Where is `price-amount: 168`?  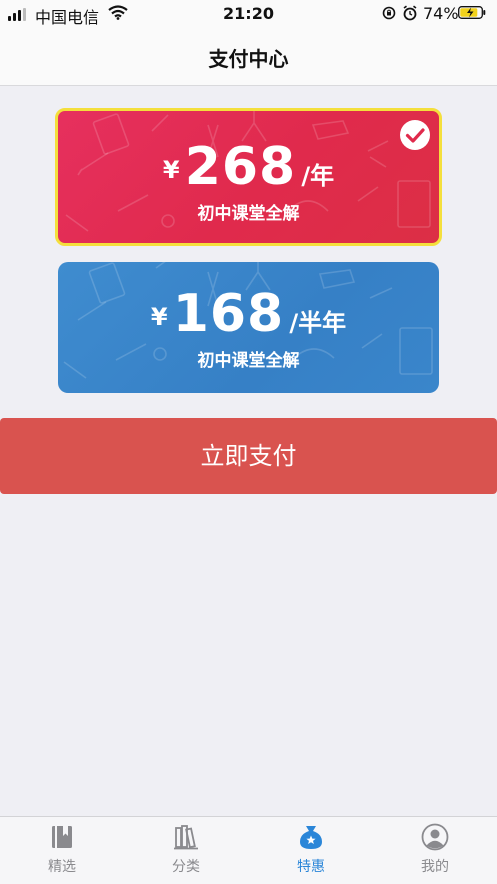
price-amount: 168 is located at coordinates (228, 314).